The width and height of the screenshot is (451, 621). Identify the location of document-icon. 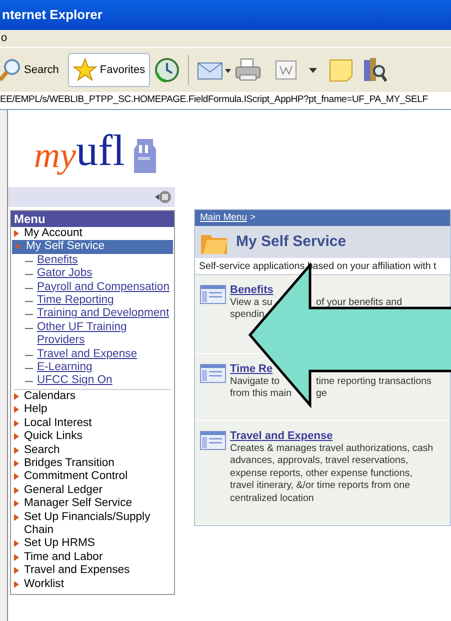
(286, 70).